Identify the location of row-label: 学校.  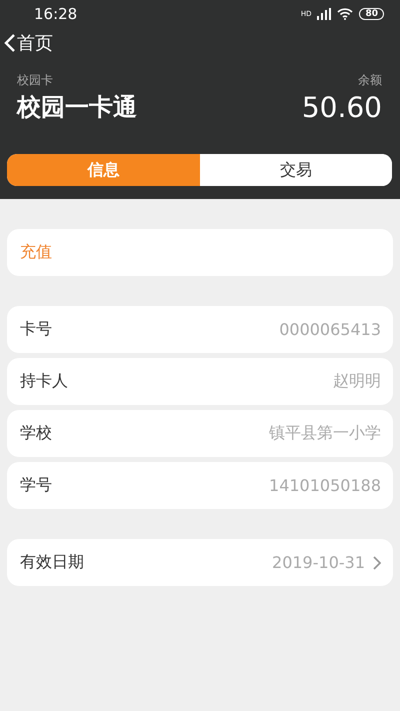
(36, 433).